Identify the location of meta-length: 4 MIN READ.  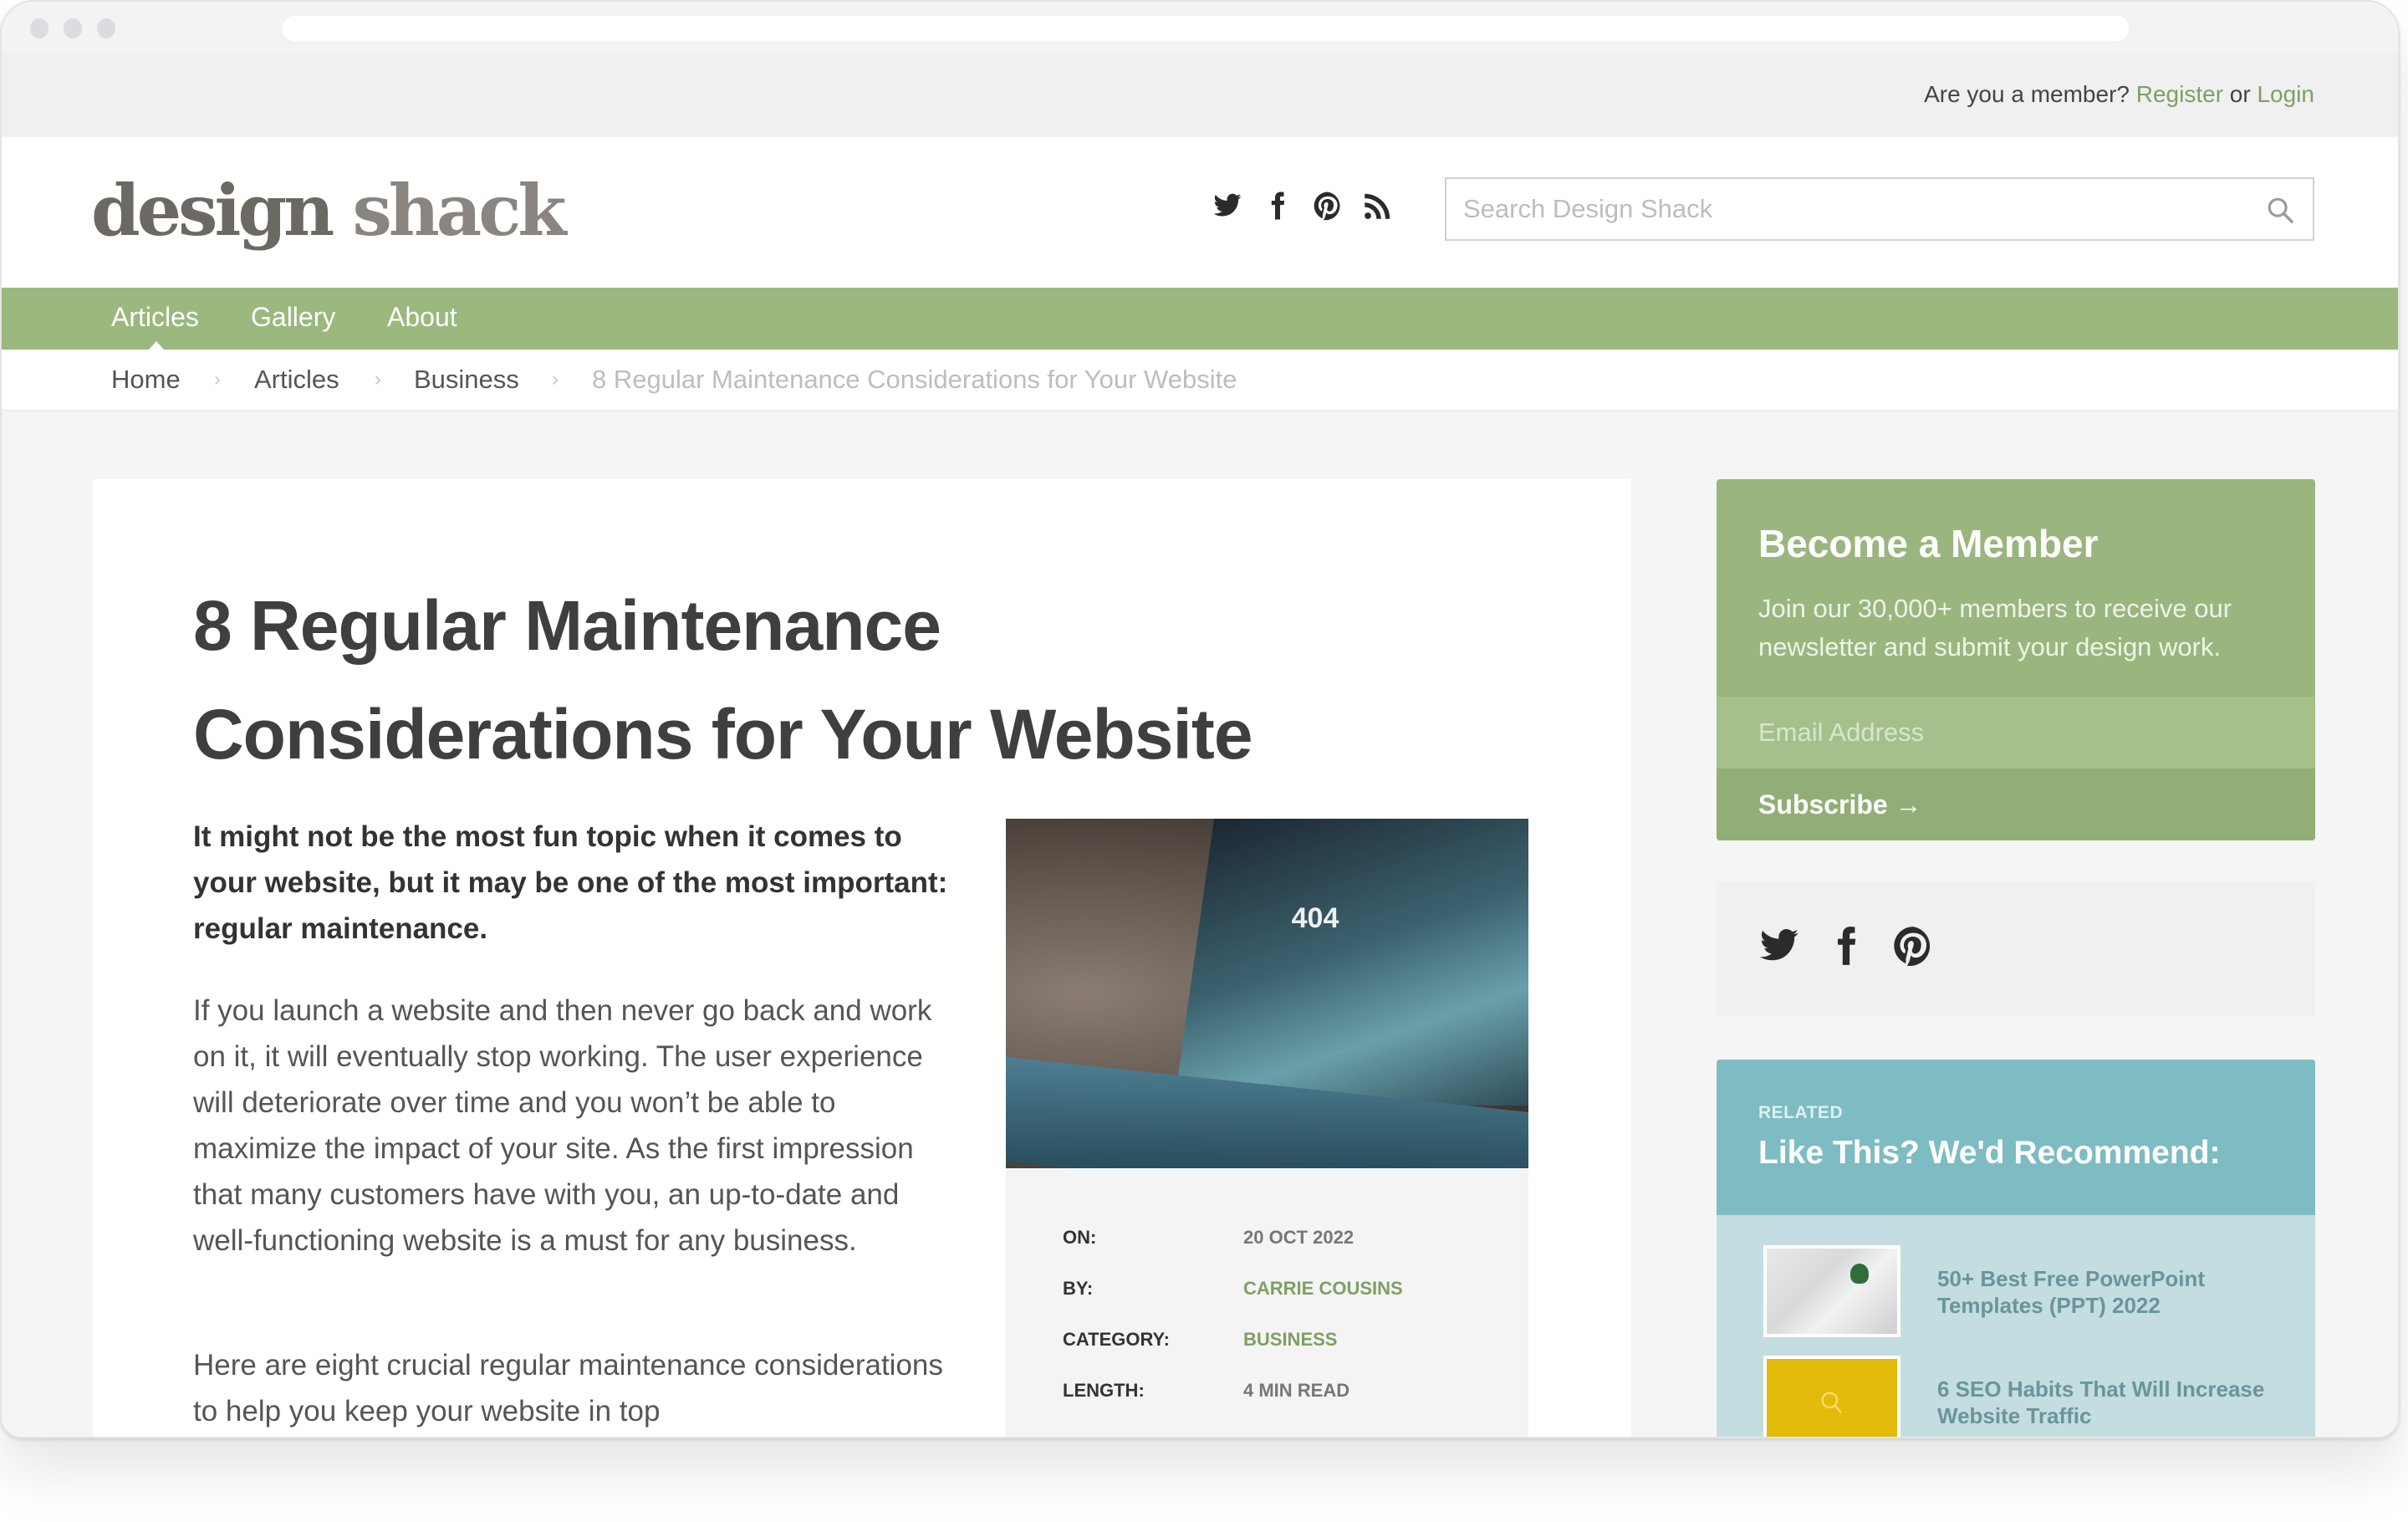
(1296, 1391).